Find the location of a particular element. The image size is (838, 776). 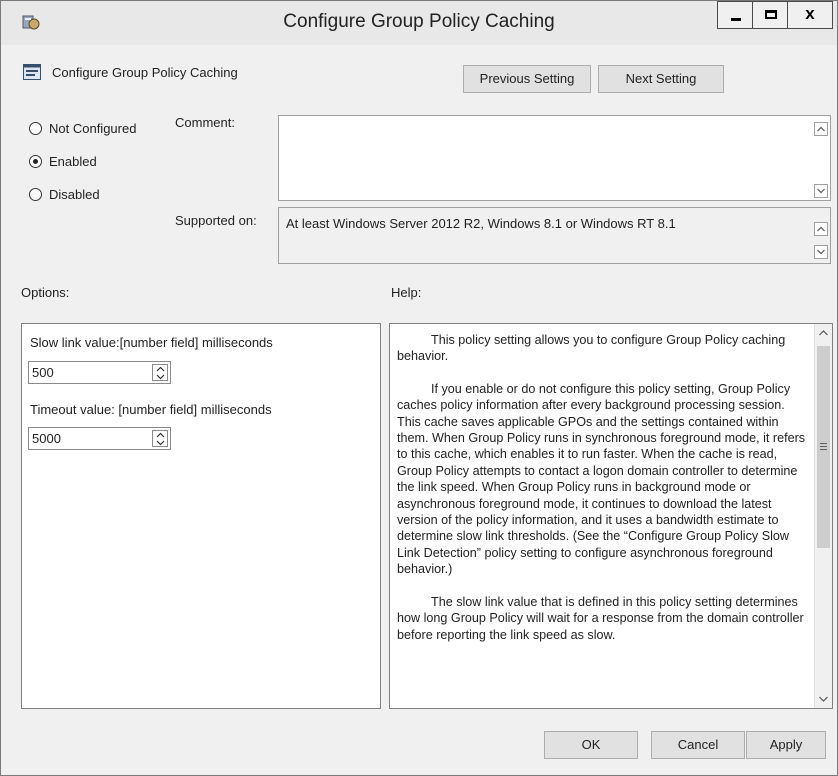

scroll-thumb is located at coordinates (823, 447).